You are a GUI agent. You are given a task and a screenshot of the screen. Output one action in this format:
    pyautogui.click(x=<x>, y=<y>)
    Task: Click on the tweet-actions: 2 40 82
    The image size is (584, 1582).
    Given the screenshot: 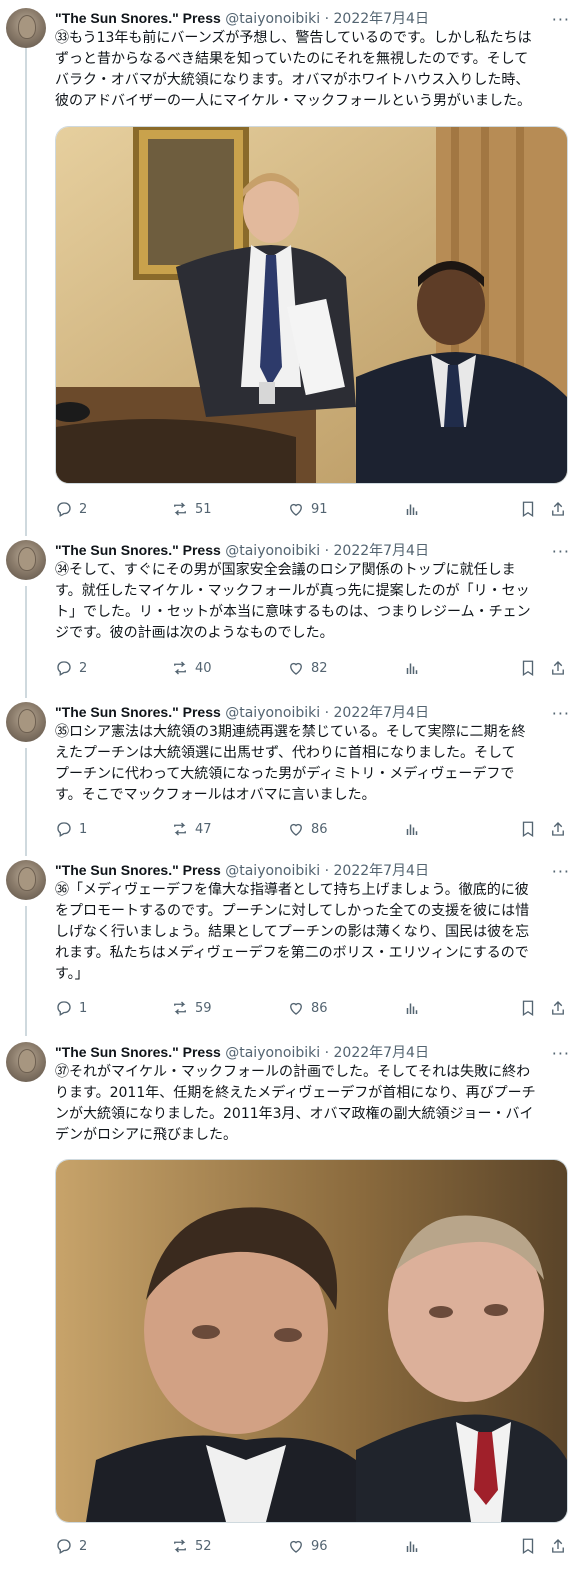 What is the action you would take?
    pyautogui.click(x=312, y=668)
    